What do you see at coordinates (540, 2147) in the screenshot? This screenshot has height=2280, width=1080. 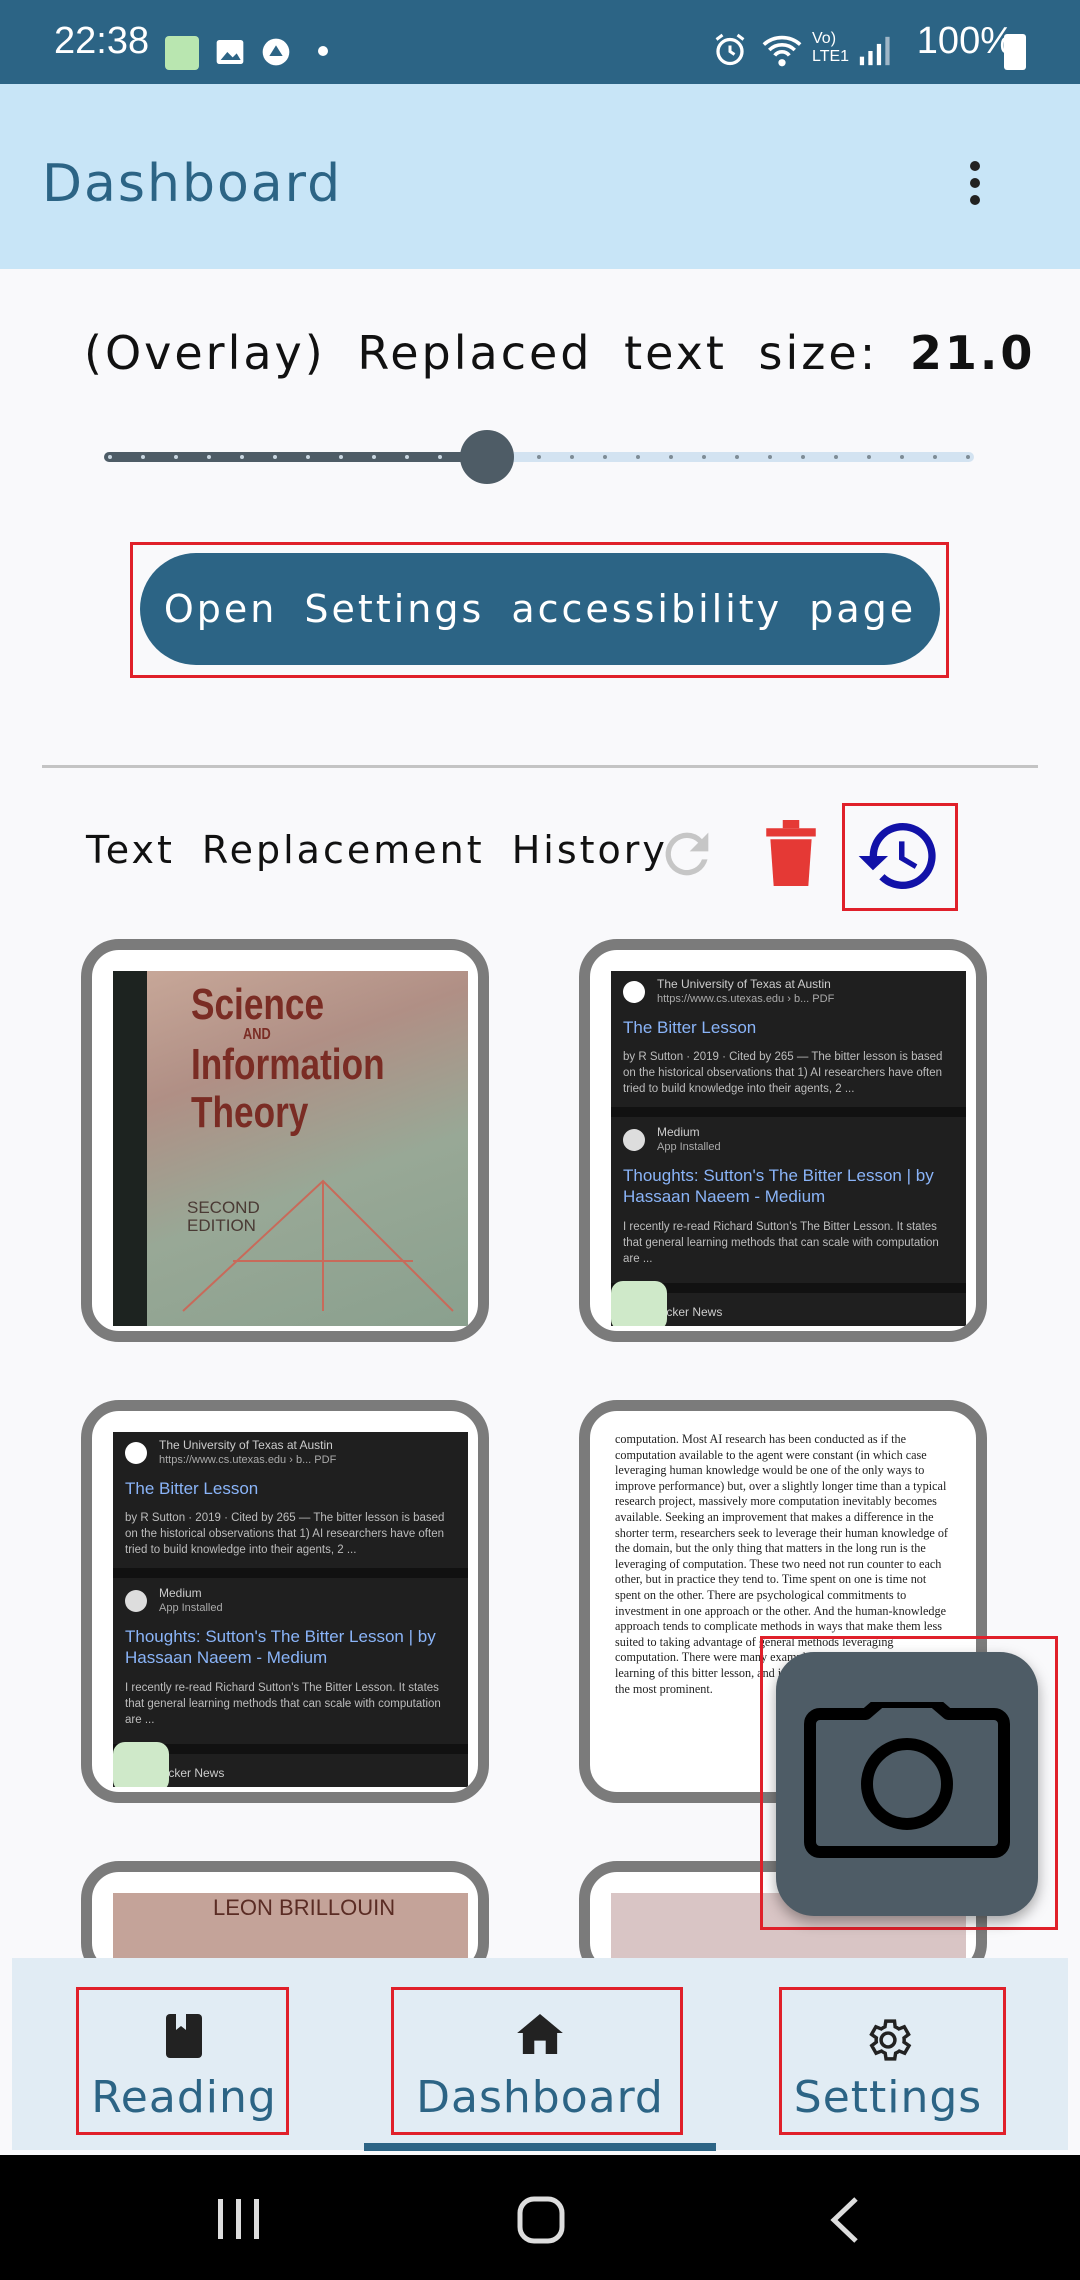 I see `nav-selected-indicator` at bounding box center [540, 2147].